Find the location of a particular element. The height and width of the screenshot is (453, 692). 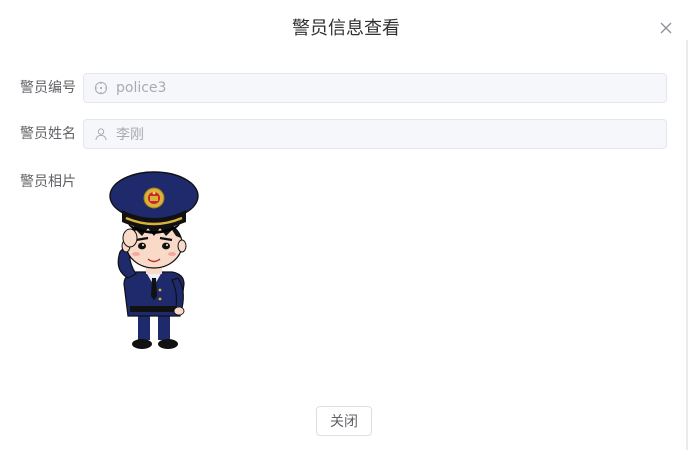

police-number-value: police3 is located at coordinates (141, 88).